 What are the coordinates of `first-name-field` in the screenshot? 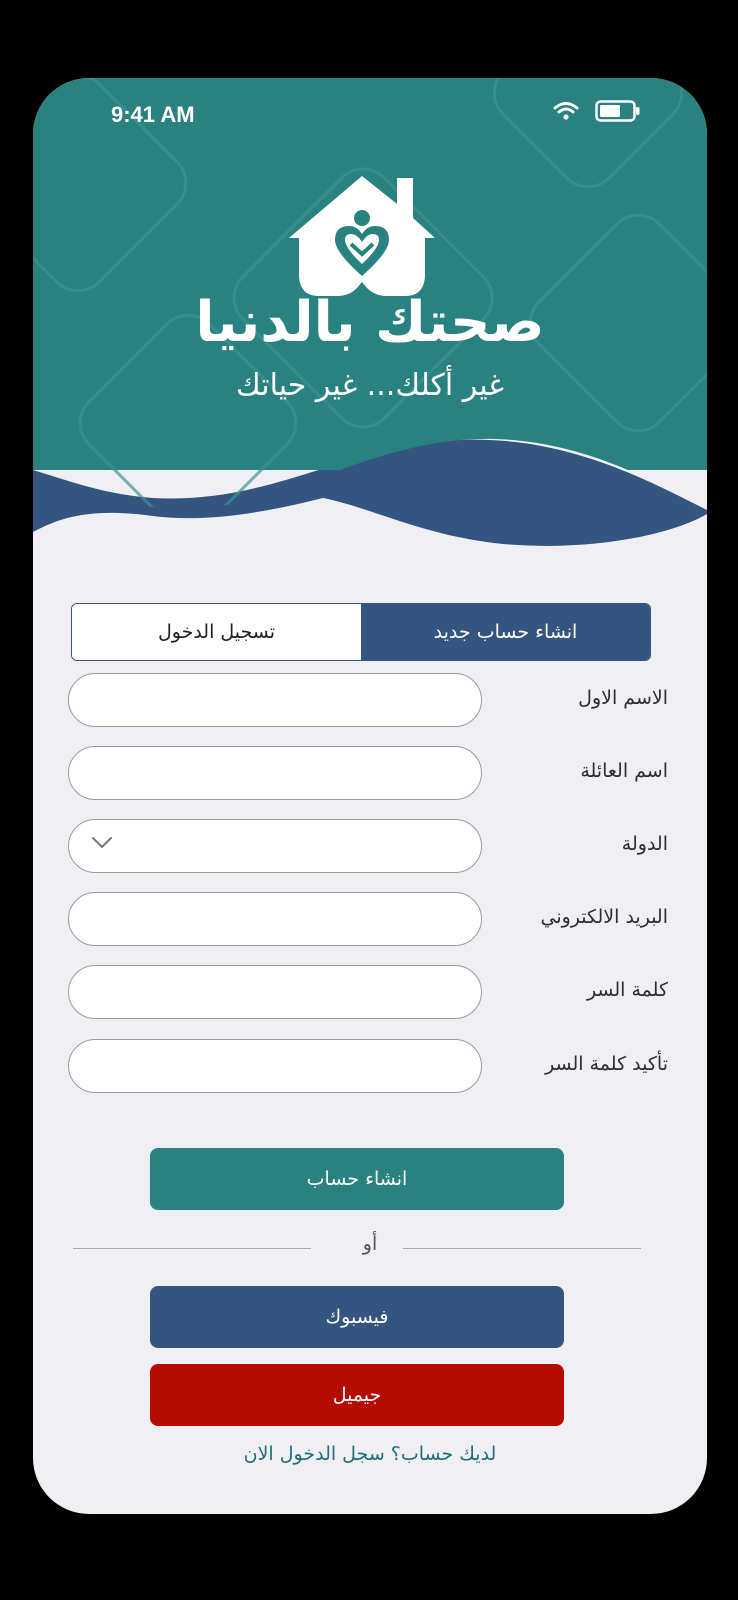 It's located at (275, 700).